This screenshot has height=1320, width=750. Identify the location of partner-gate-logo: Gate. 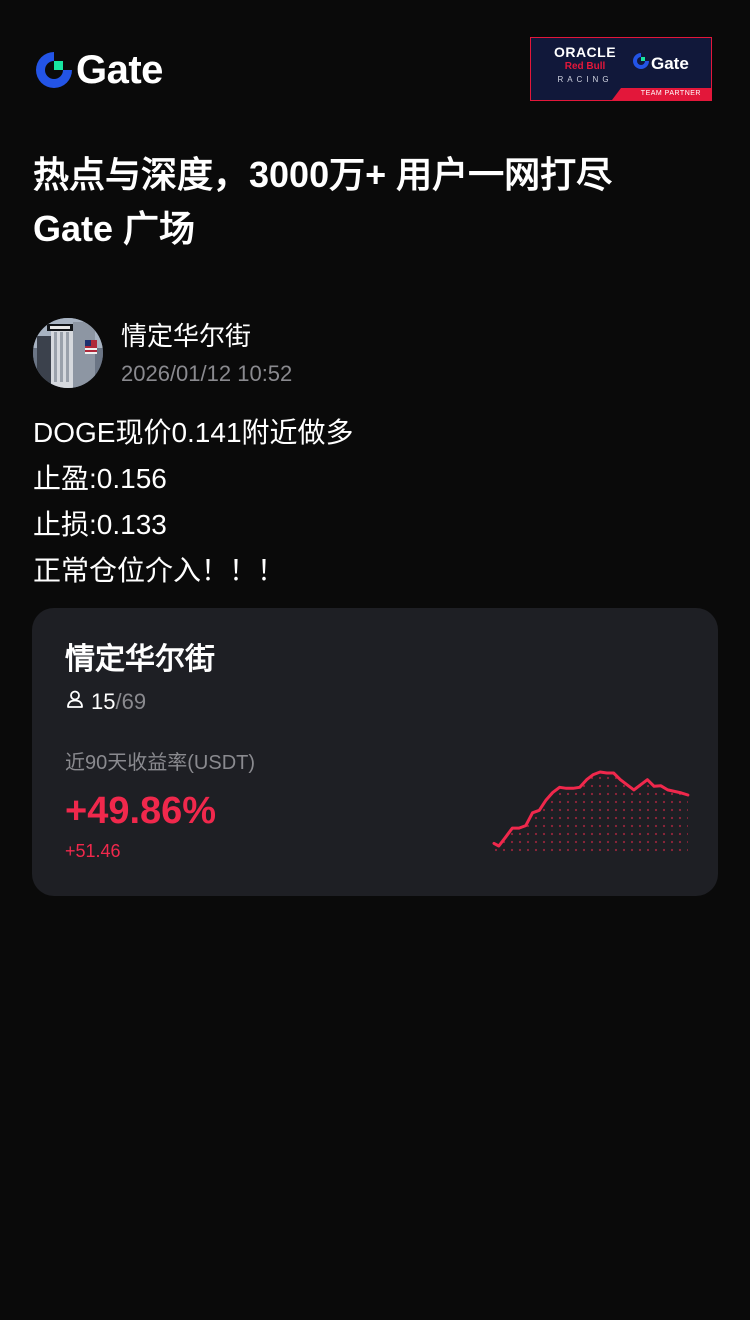
(661, 63).